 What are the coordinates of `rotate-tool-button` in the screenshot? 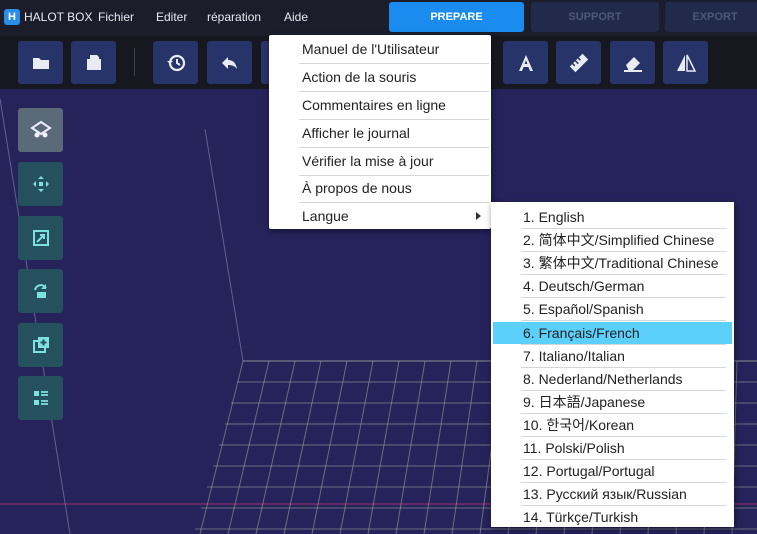 It's located at (40, 291).